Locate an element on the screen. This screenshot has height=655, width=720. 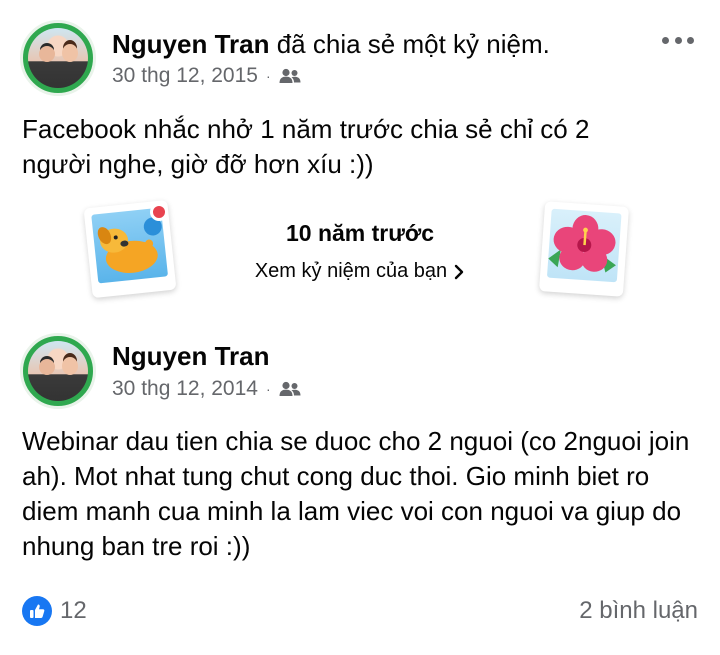
like-count: 12 is located at coordinates (73, 610).